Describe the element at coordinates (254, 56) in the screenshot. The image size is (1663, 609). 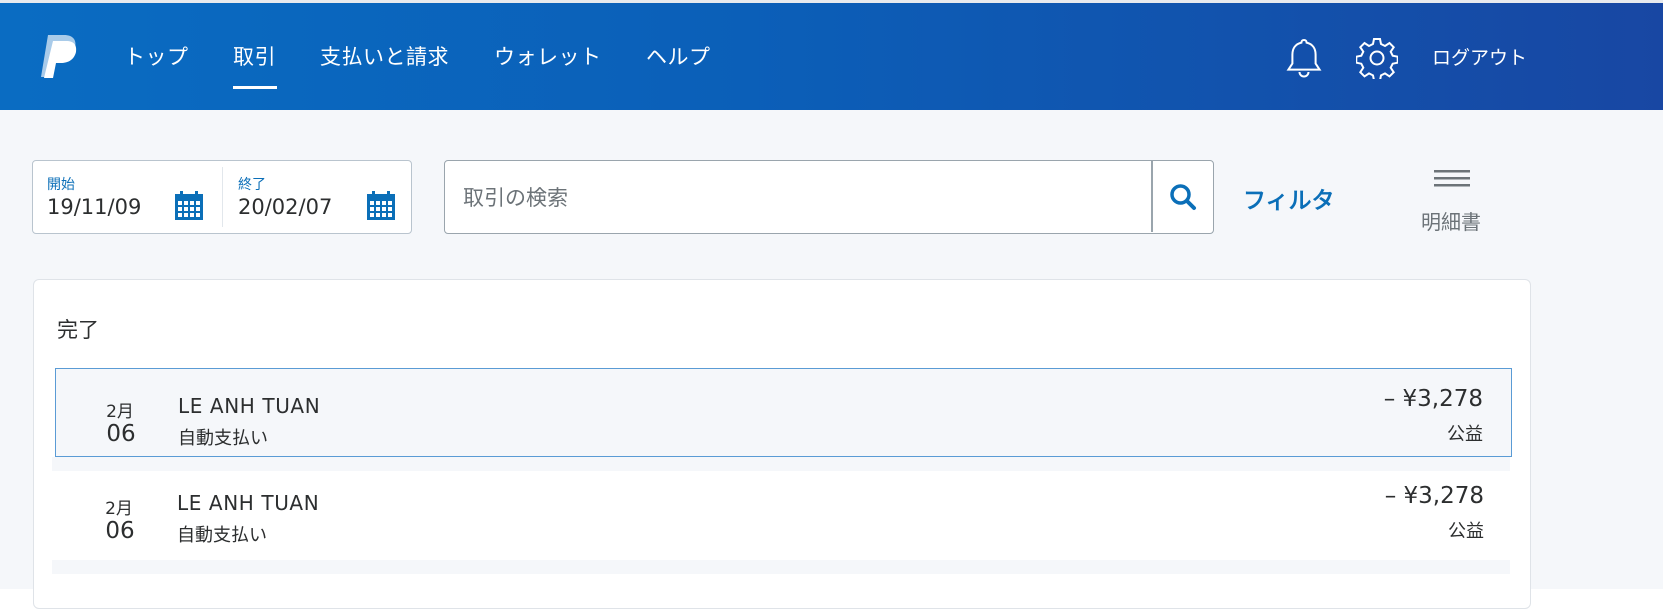
I see `nav-item-transactions: 取引` at that location.